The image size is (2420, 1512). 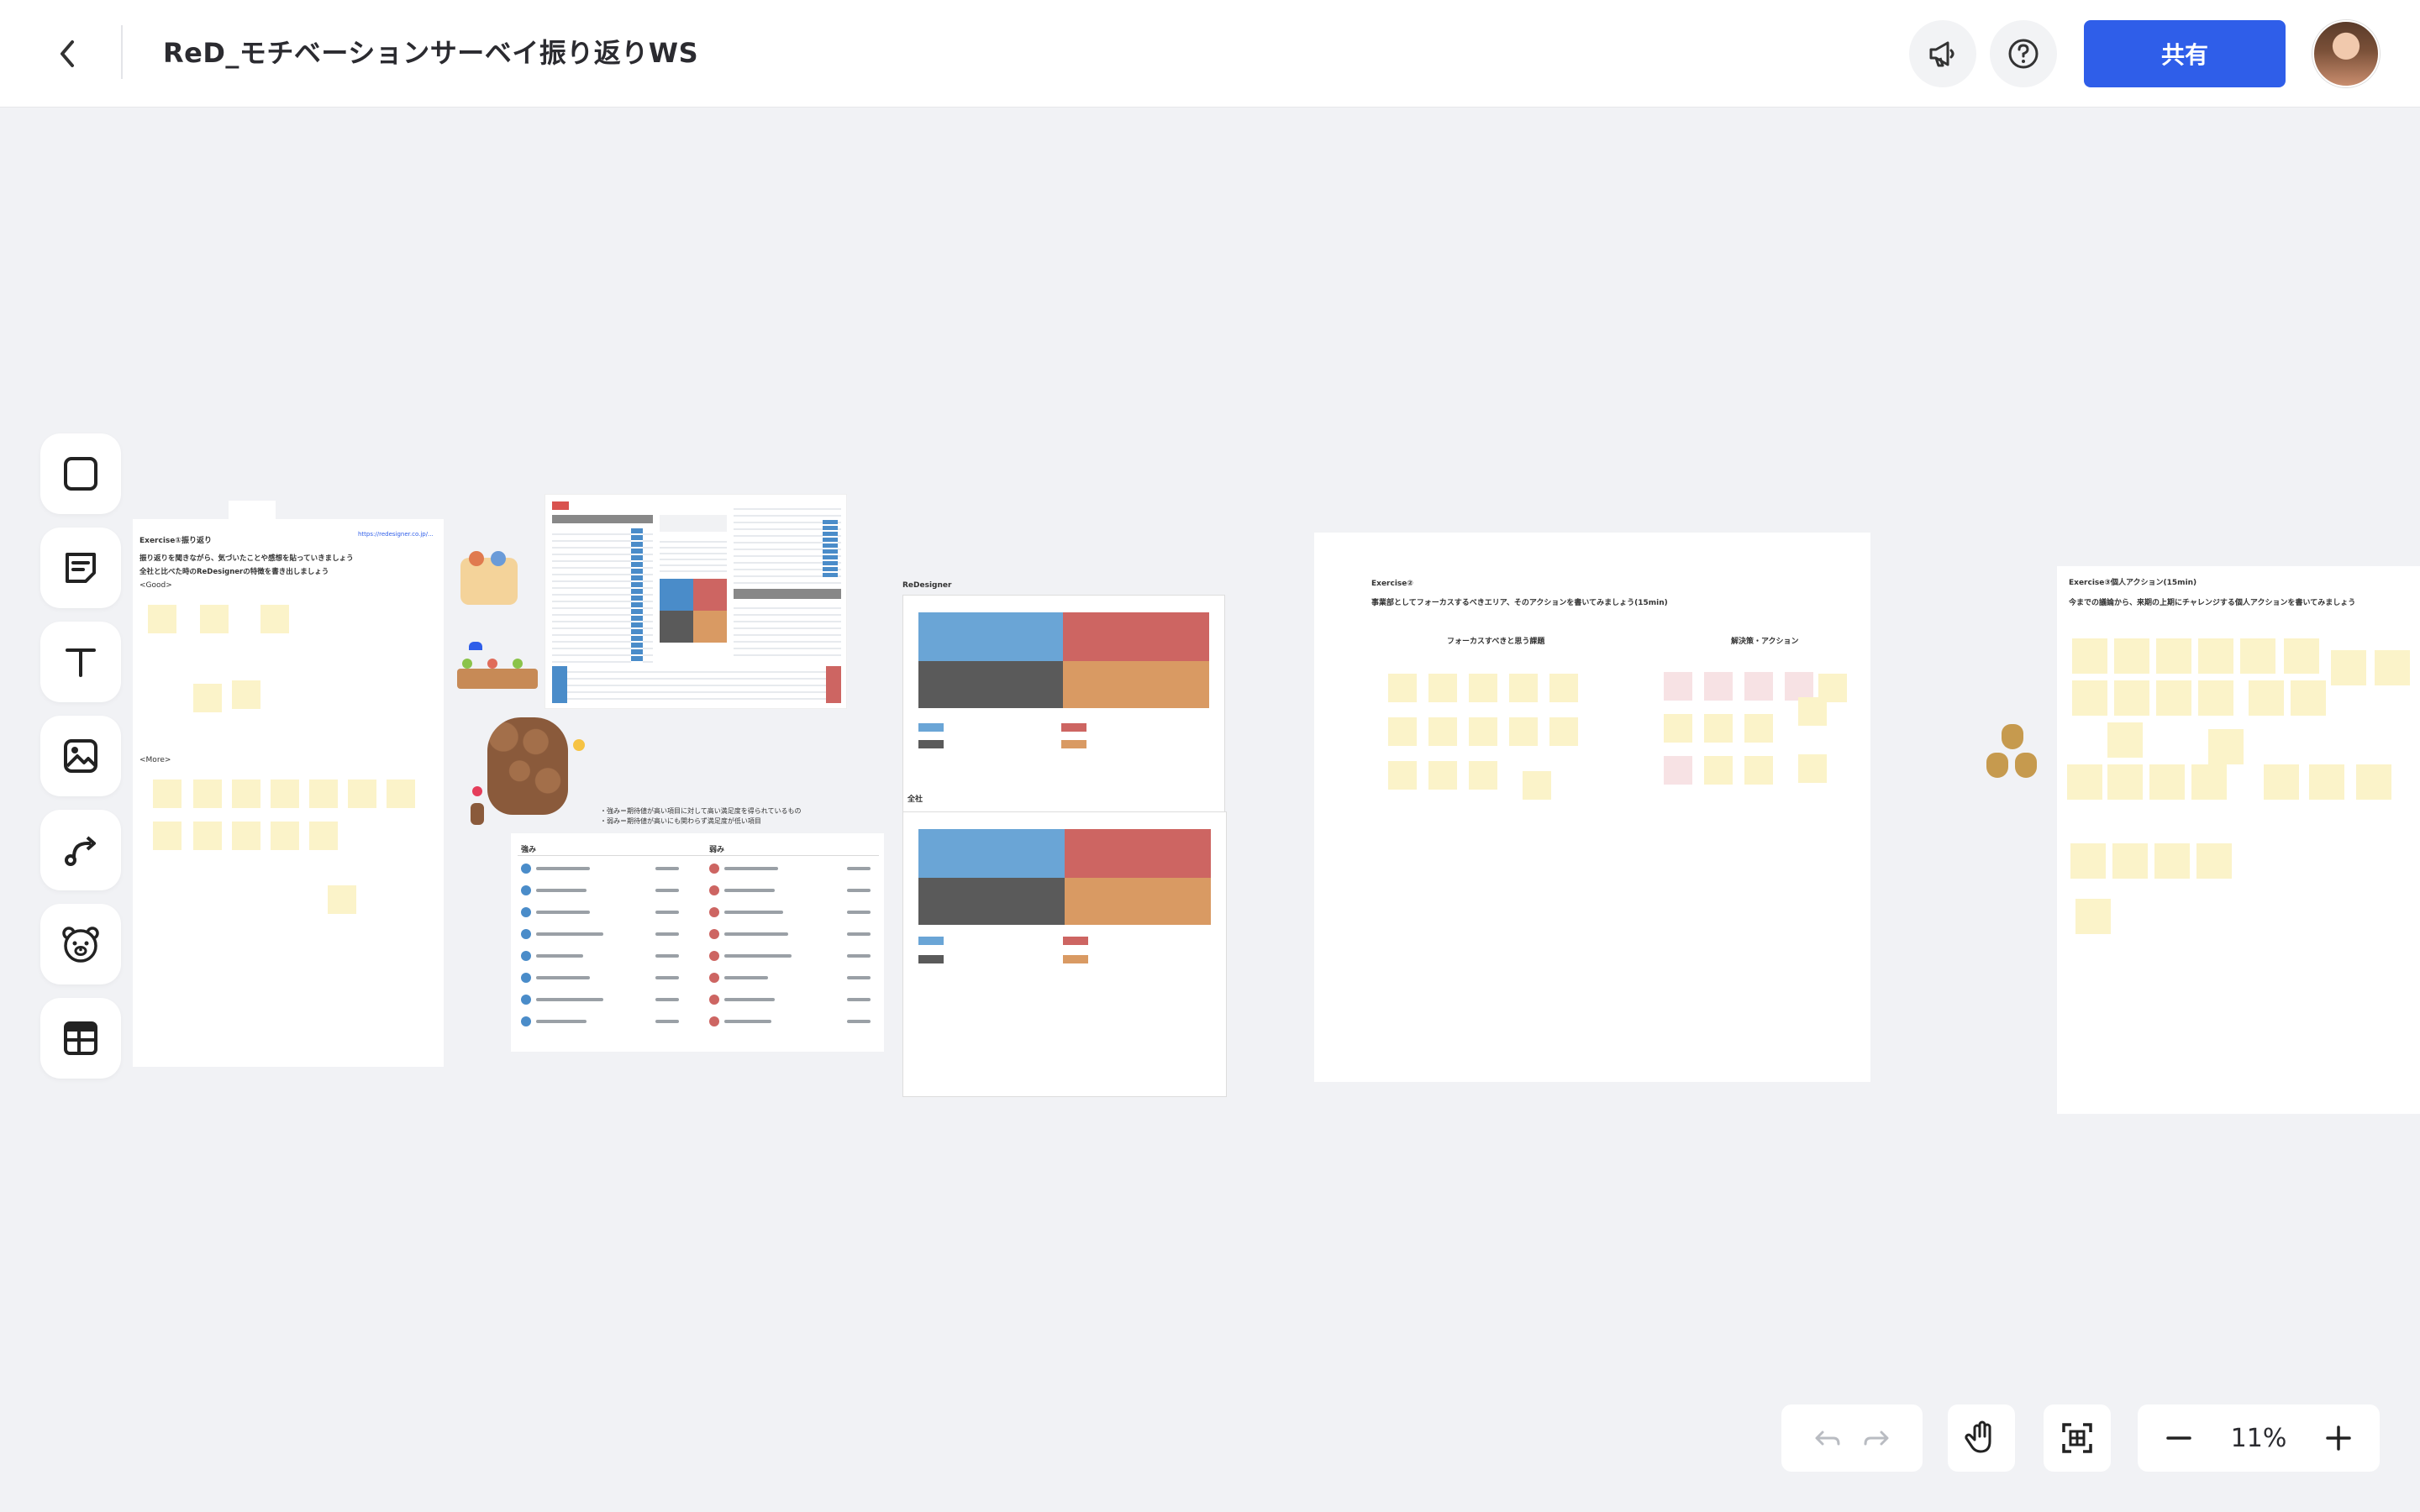 What do you see at coordinates (695, 601) in the screenshot?
I see `survey-table-frame` at bounding box center [695, 601].